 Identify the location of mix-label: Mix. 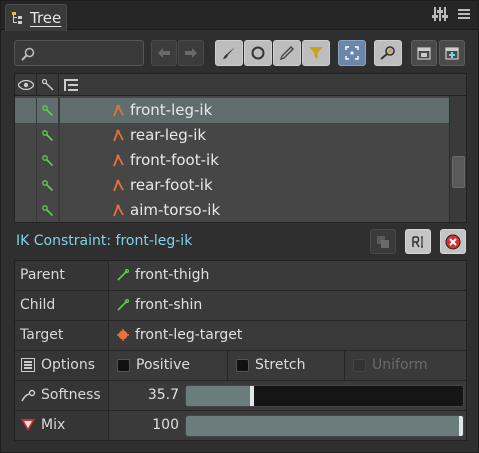
(53, 425).